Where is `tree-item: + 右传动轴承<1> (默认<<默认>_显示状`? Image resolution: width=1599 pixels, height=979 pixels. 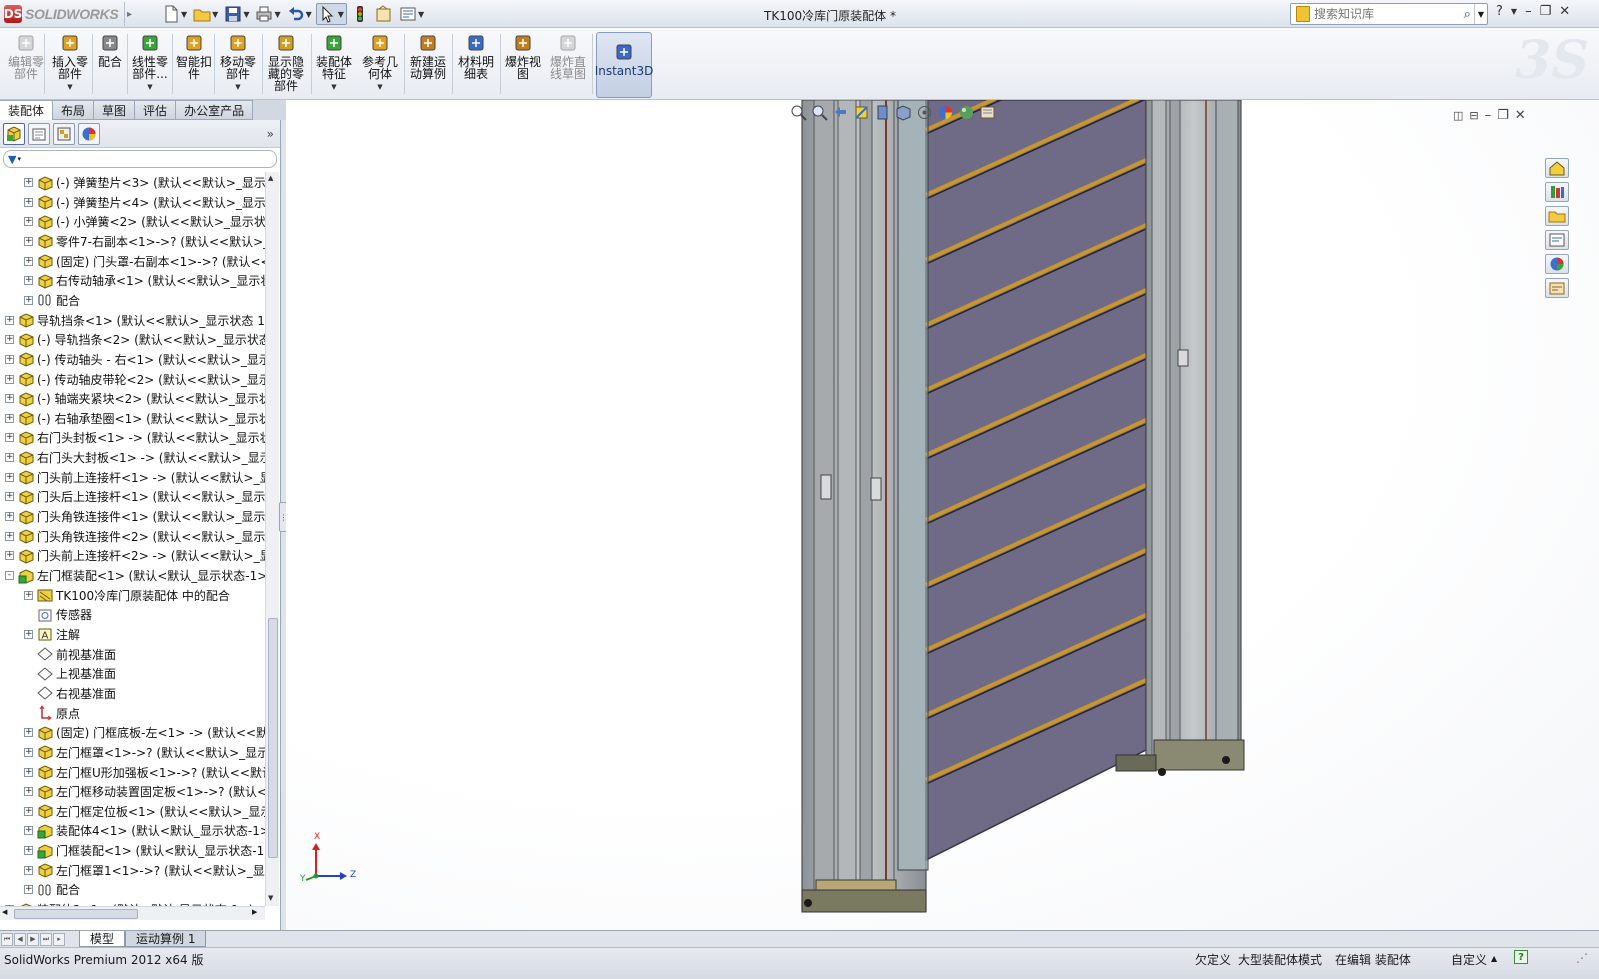
tree-item: + 右传动轴承<1> (默认<<默认>_显示状 is located at coordinates (144, 280).